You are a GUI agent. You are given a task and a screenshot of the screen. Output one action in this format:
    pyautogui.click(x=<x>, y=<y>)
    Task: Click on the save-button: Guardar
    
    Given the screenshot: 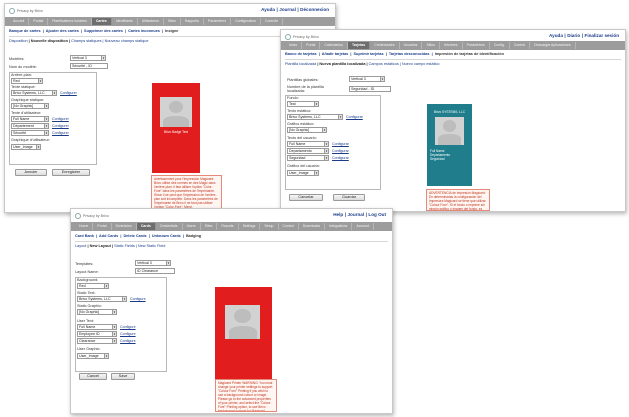 What is the action you would take?
    pyautogui.click(x=349, y=197)
    